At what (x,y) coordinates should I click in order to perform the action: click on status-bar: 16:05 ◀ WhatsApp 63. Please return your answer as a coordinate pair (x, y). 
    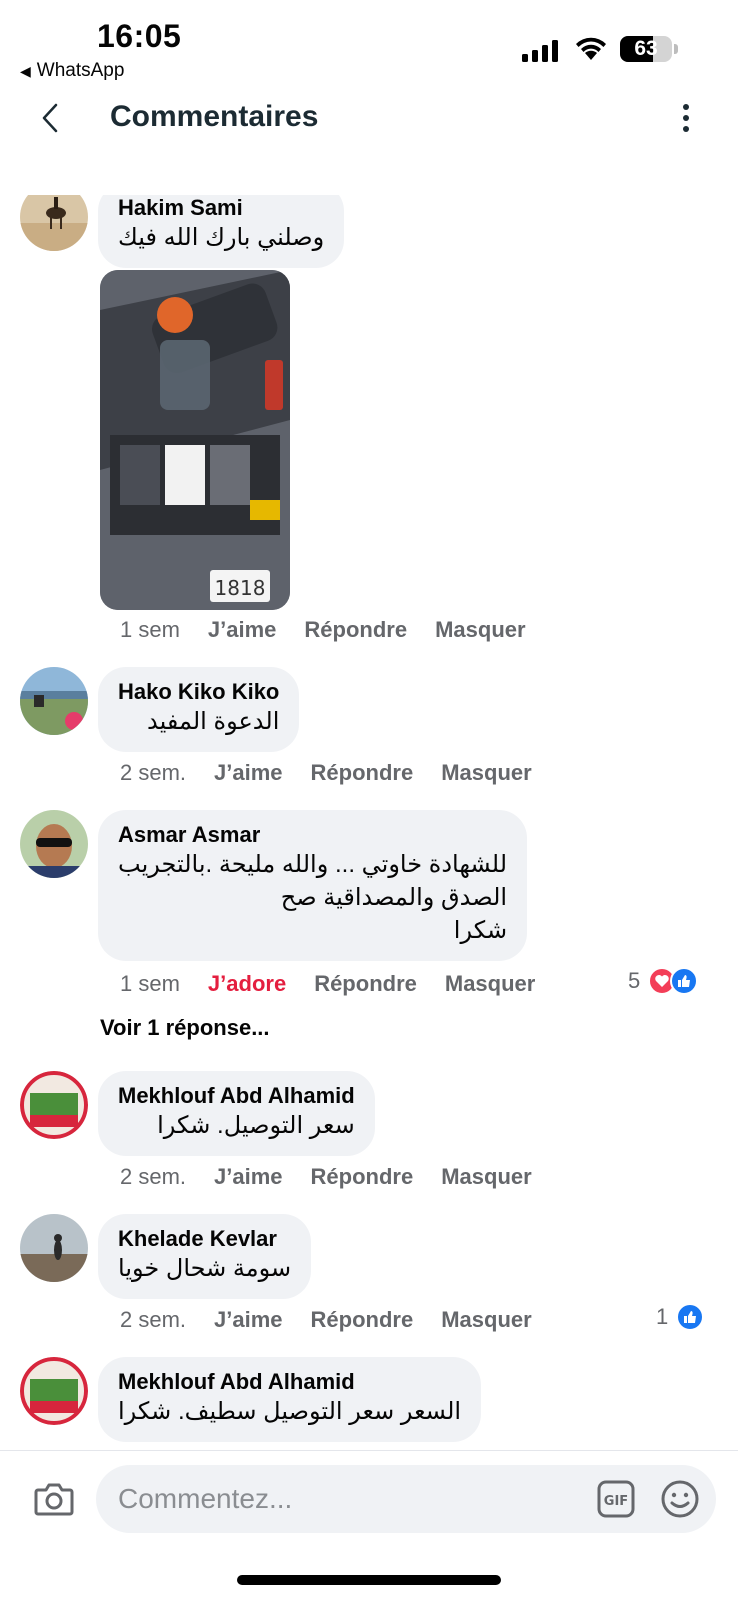
    Looking at the image, I should click on (369, 45).